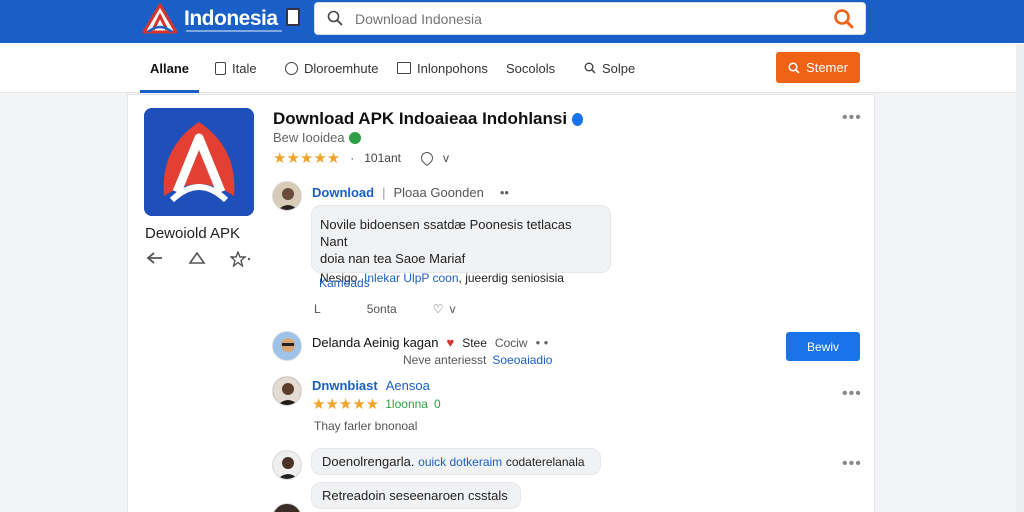  Describe the element at coordinates (542, 342) in the screenshot. I see `dots-icon: • •` at that location.